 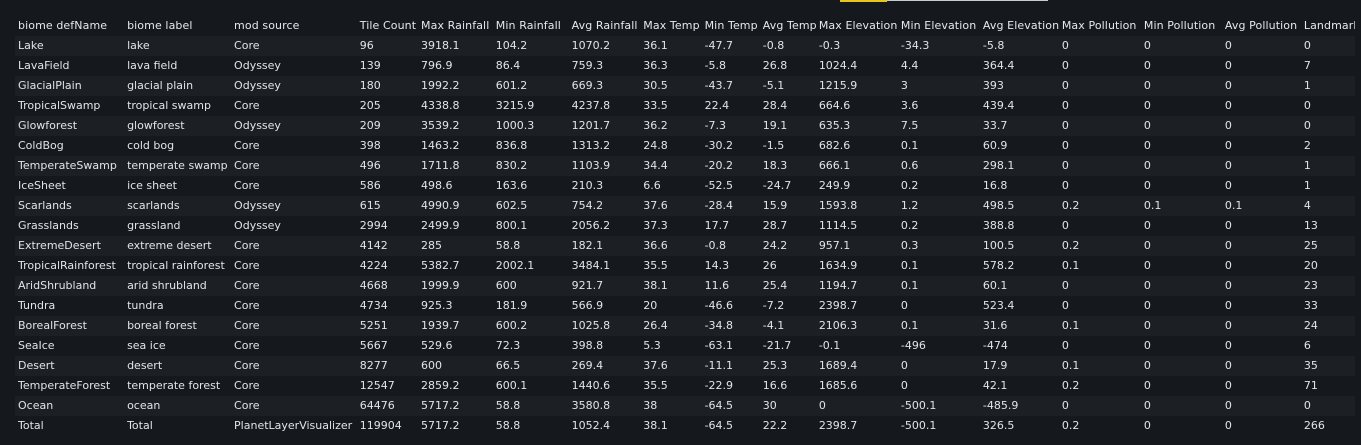 I want to click on table-cell: Desert, so click(x=36, y=365).